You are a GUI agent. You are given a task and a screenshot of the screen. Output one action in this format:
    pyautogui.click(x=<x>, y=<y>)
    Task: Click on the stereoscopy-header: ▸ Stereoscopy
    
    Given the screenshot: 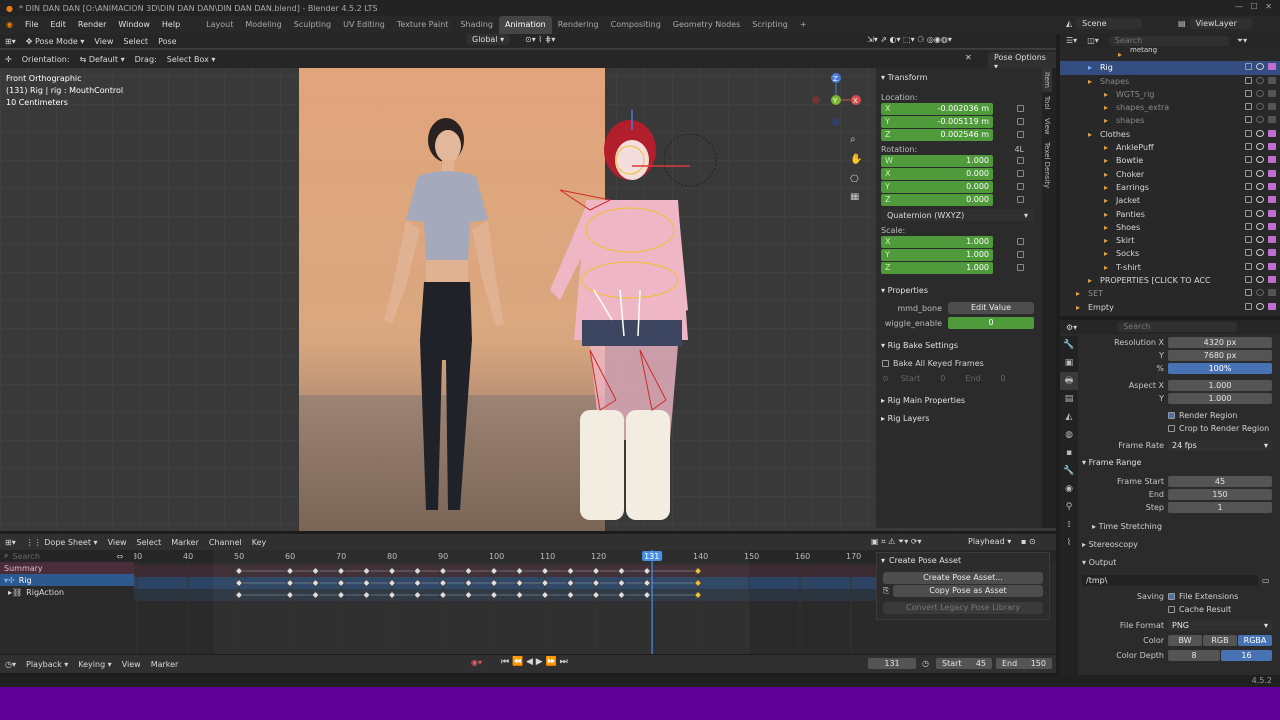 What is the action you would take?
    pyautogui.click(x=1178, y=547)
    